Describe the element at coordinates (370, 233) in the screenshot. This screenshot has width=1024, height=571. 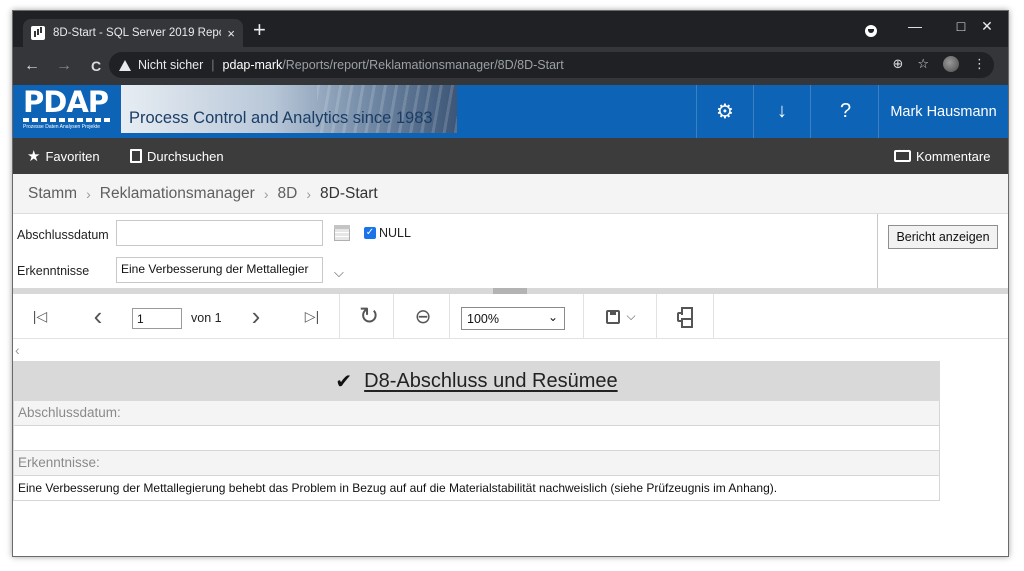
I see `null-checkbox: ✓` at that location.